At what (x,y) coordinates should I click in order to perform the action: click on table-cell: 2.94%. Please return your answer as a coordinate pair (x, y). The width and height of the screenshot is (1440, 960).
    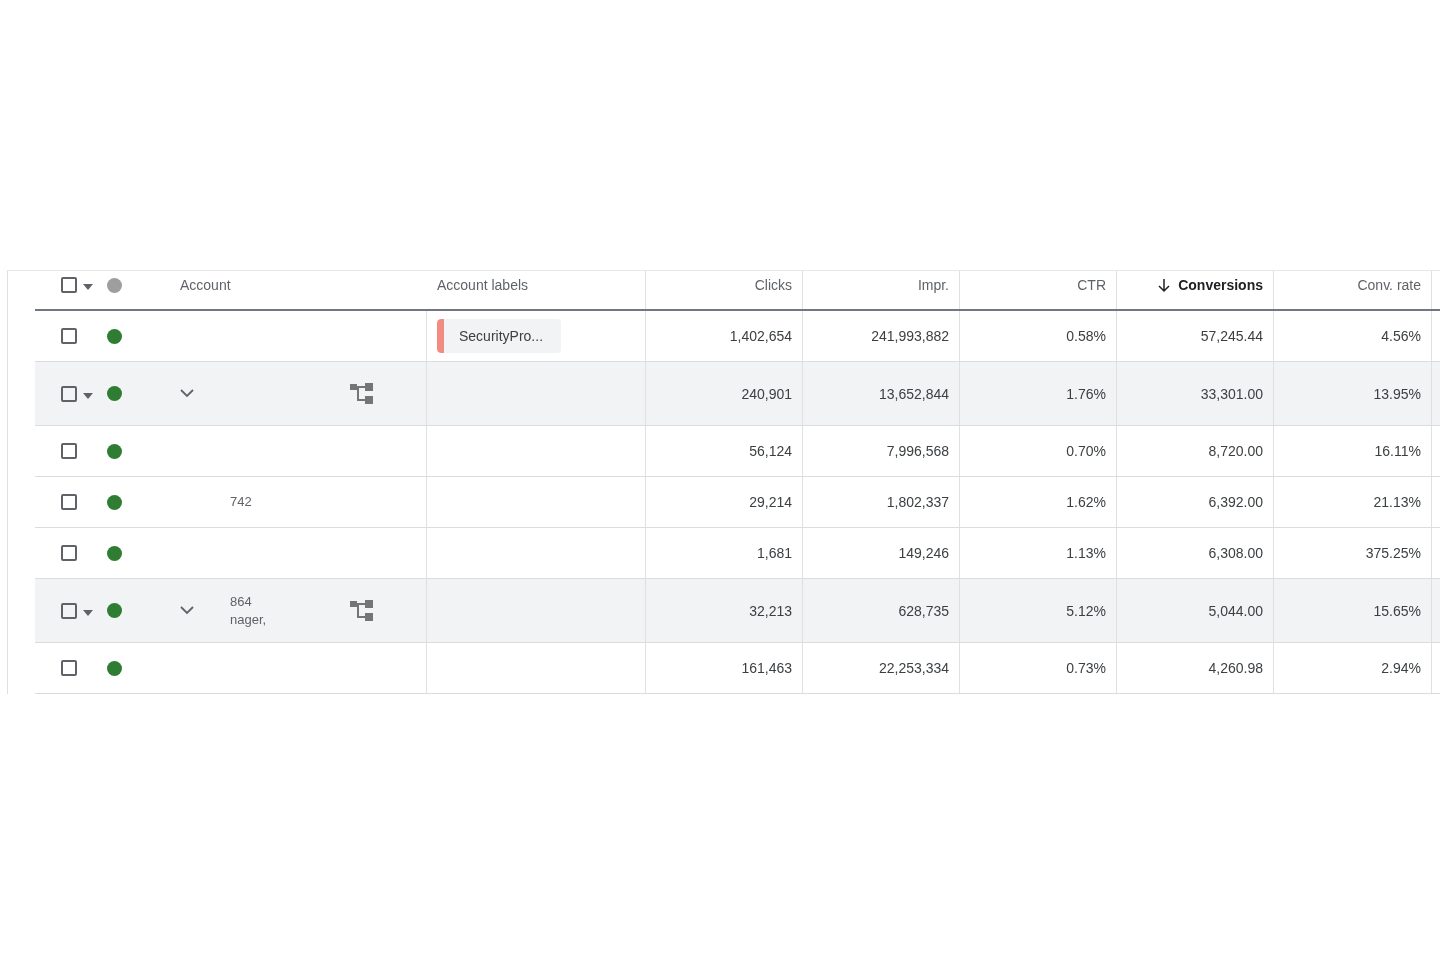
    Looking at the image, I should click on (1401, 668).